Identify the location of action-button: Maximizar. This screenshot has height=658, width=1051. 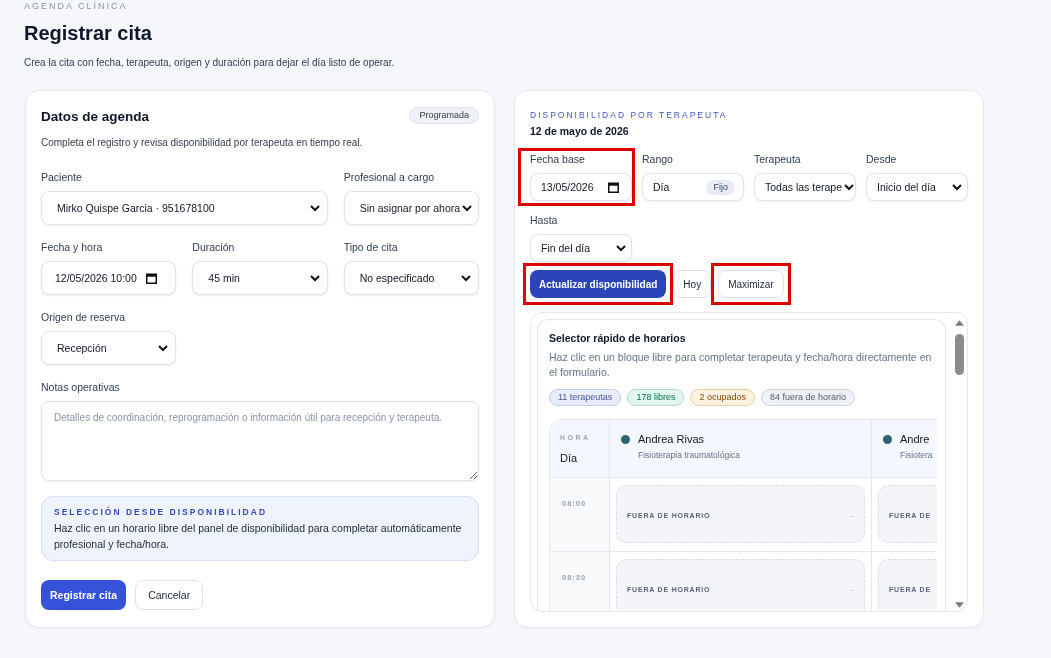
(751, 284).